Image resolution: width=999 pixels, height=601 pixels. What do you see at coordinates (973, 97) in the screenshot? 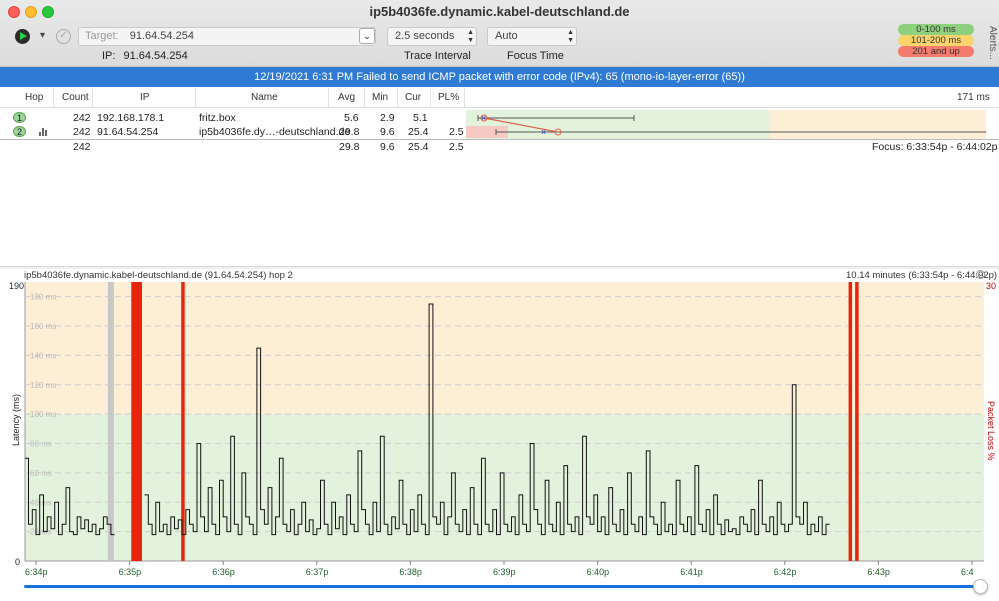
I see `col-scale: 171 ms` at bounding box center [973, 97].